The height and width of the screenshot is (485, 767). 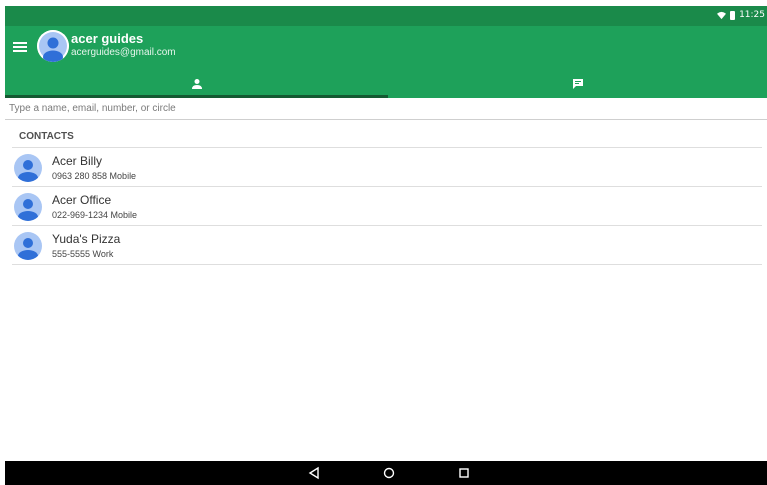 What do you see at coordinates (94, 176) in the screenshot?
I see `contact-detail: 0963 280 858 Mobile` at bounding box center [94, 176].